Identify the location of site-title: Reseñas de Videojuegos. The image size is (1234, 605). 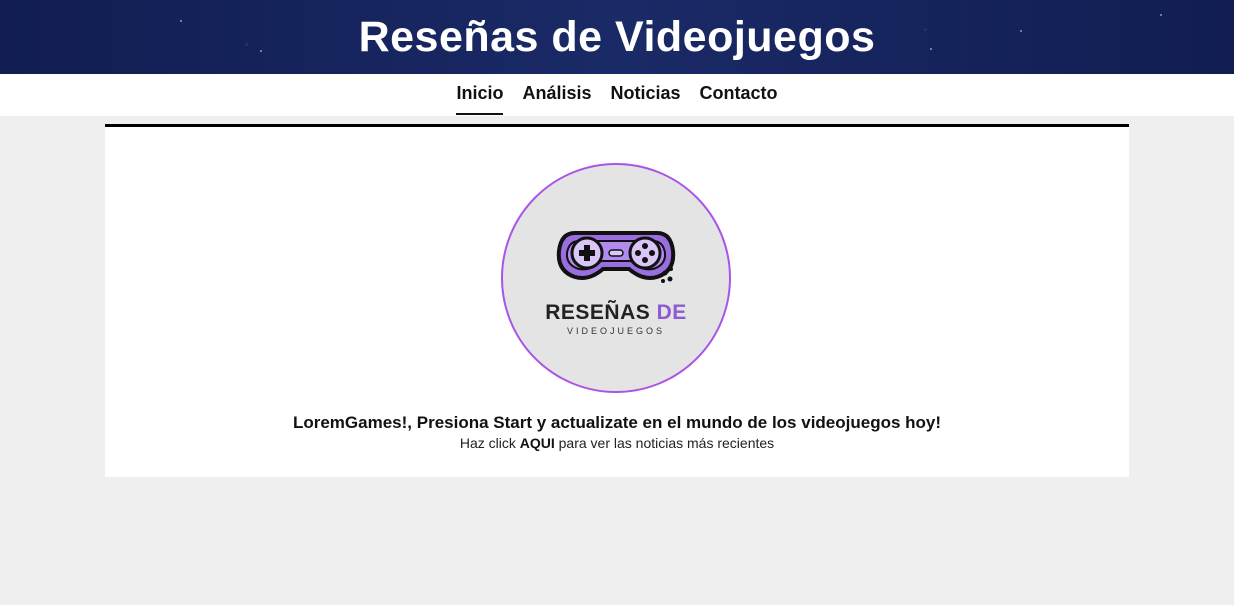
(617, 36).